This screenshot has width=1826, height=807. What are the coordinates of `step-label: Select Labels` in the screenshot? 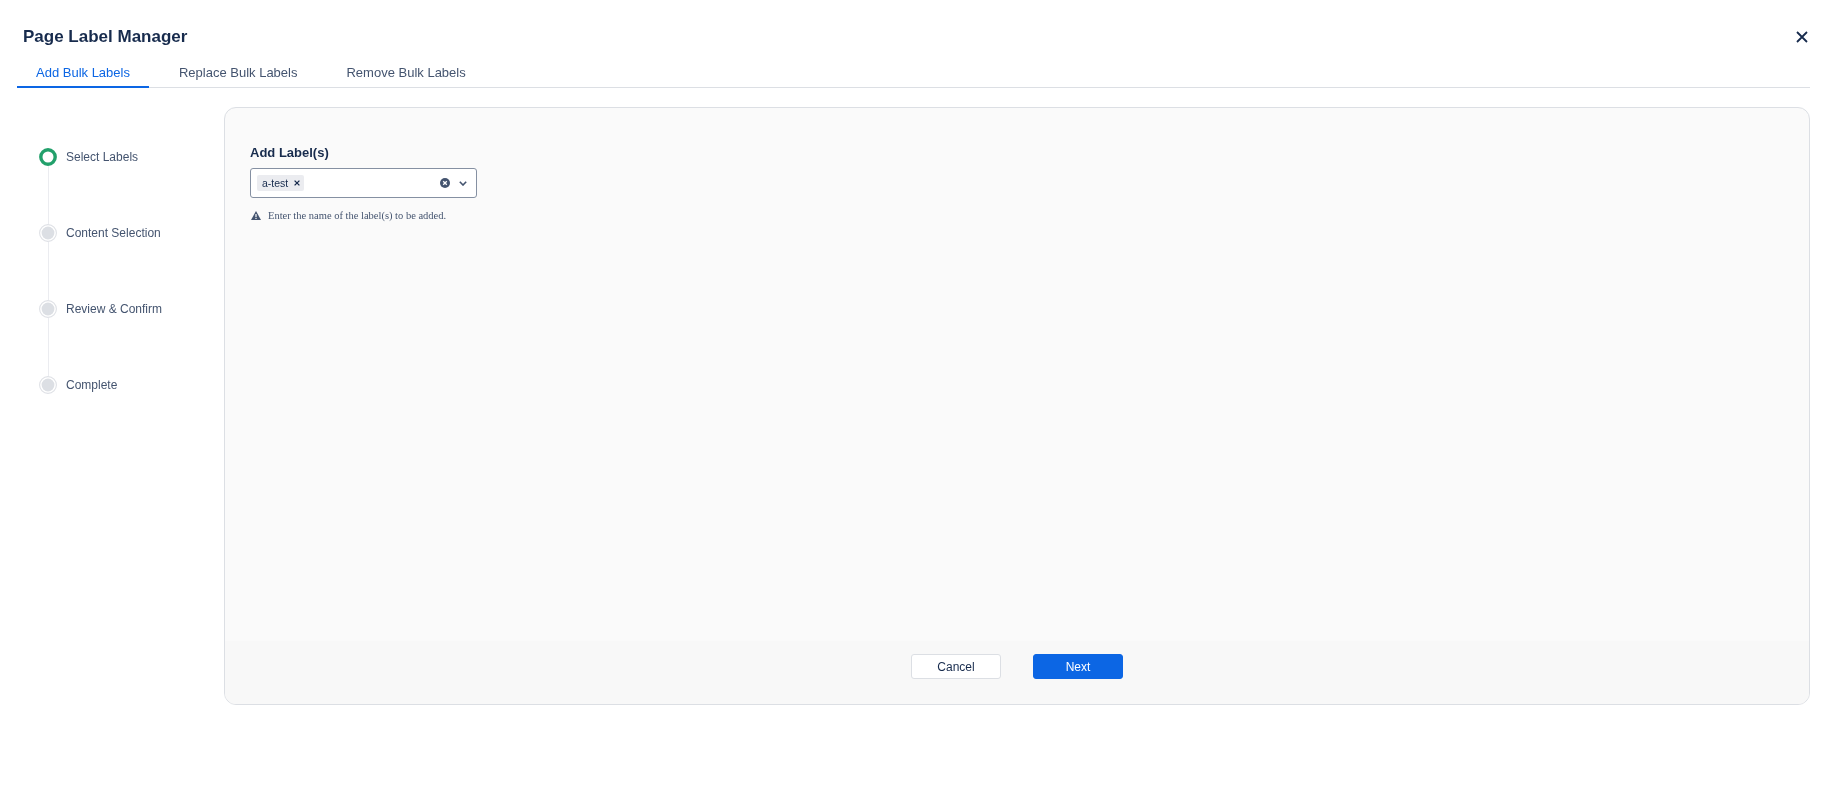 It's located at (103, 157).